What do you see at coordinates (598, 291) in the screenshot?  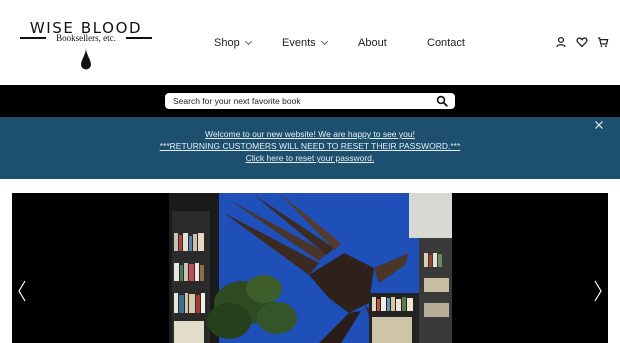 I see `chevron-right-icon` at bounding box center [598, 291].